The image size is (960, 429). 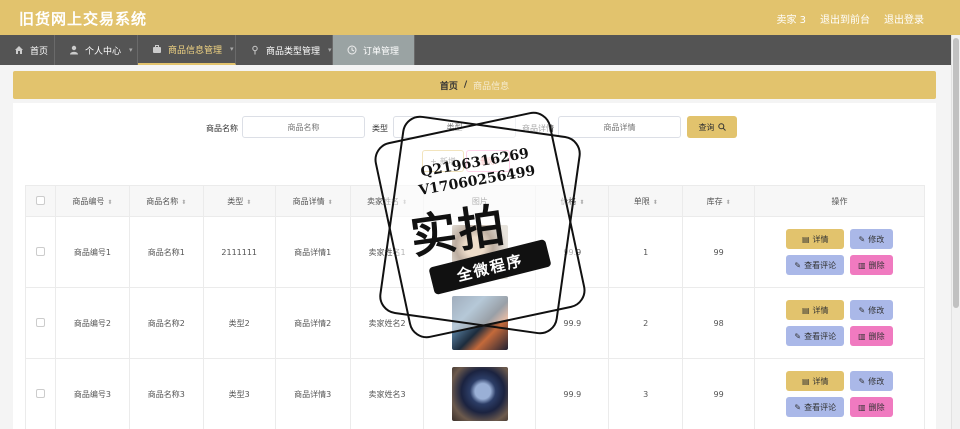 I want to click on edit-label: 修改, so click(x=876, y=381).